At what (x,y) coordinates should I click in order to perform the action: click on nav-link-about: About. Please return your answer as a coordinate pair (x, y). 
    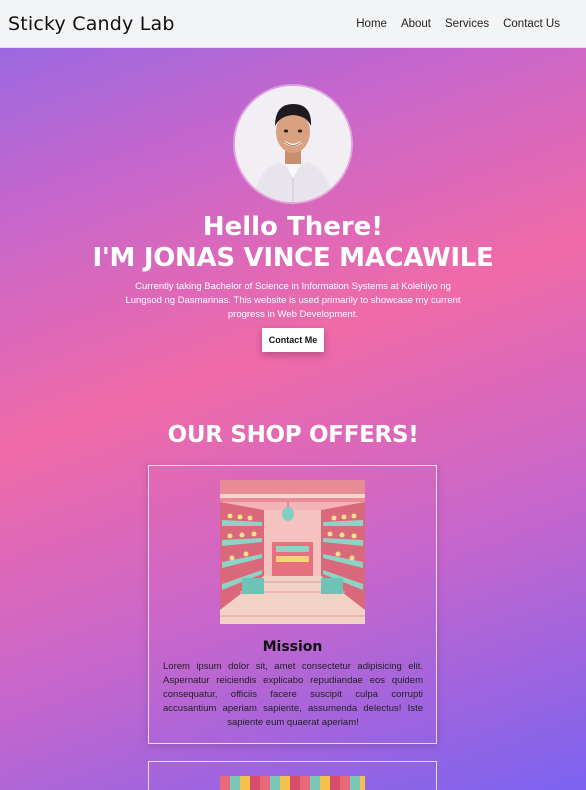
    Looking at the image, I should click on (416, 24).